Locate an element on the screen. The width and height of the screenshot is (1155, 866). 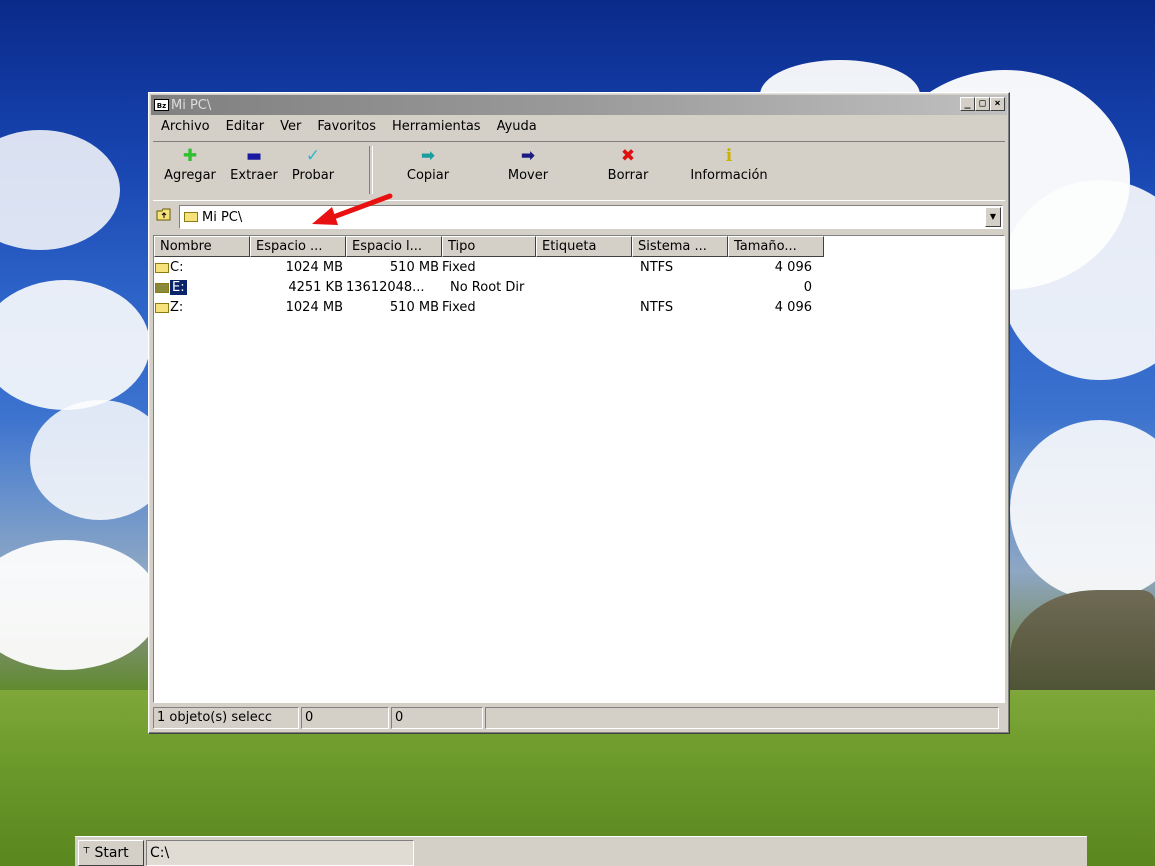
menu-favoritos: Favoritos is located at coordinates (346, 127).